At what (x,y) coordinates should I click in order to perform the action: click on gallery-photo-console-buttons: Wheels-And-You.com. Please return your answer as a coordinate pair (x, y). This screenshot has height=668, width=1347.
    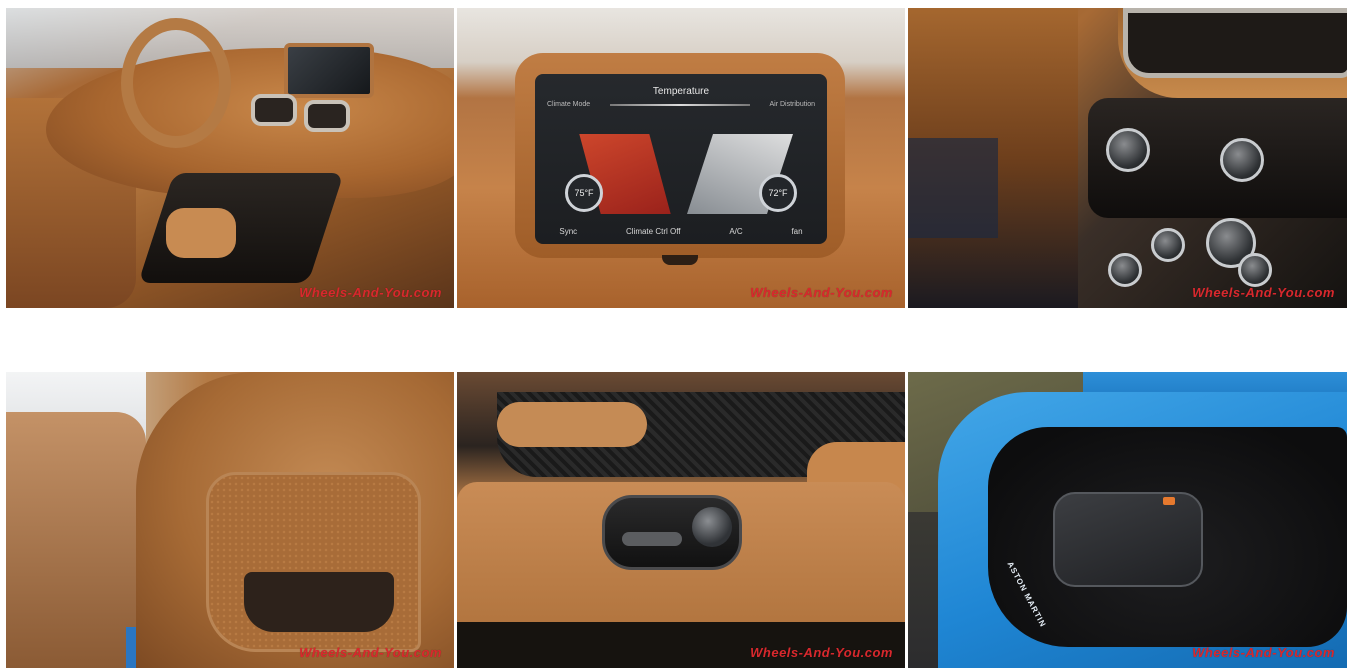
    Looking at the image, I should click on (1127, 158).